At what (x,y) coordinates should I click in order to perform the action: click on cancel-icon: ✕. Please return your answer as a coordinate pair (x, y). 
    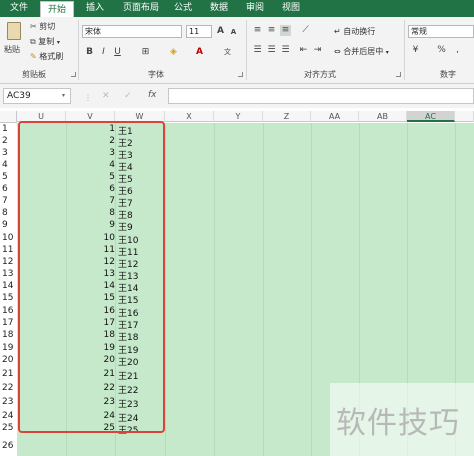
    Looking at the image, I should click on (106, 96).